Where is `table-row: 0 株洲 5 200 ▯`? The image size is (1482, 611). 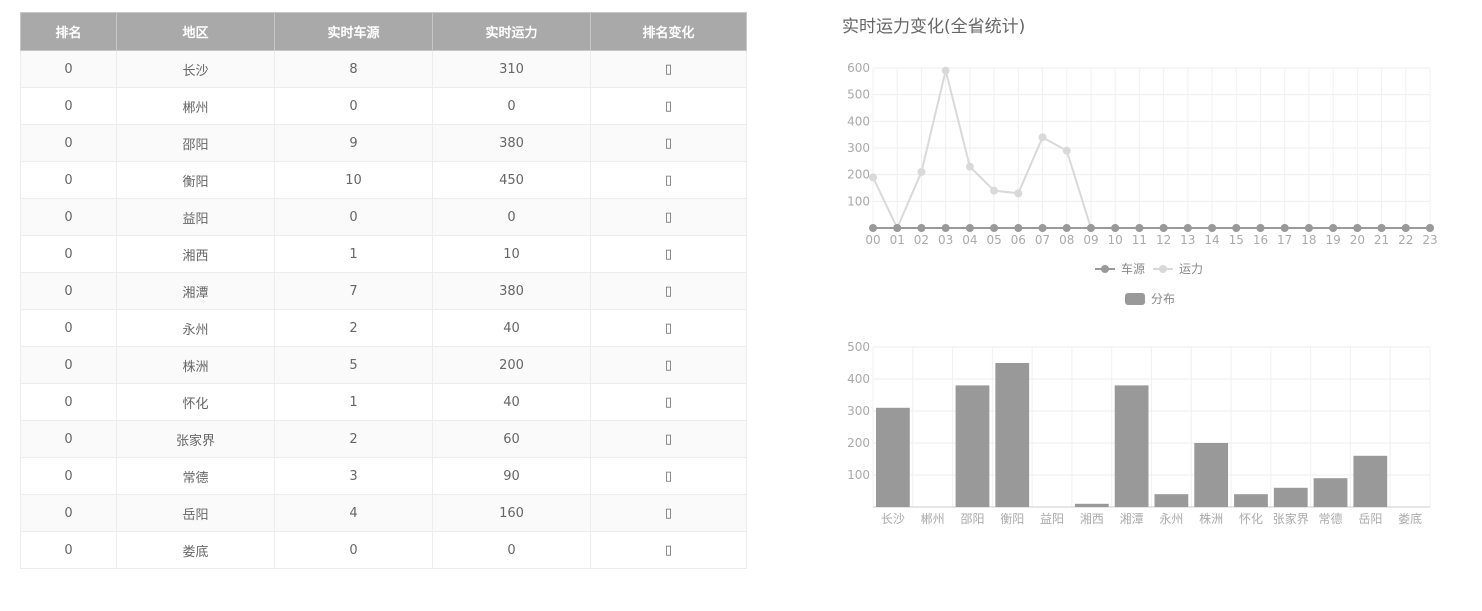
table-row: 0 株洲 5 200 ▯ is located at coordinates (383, 365).